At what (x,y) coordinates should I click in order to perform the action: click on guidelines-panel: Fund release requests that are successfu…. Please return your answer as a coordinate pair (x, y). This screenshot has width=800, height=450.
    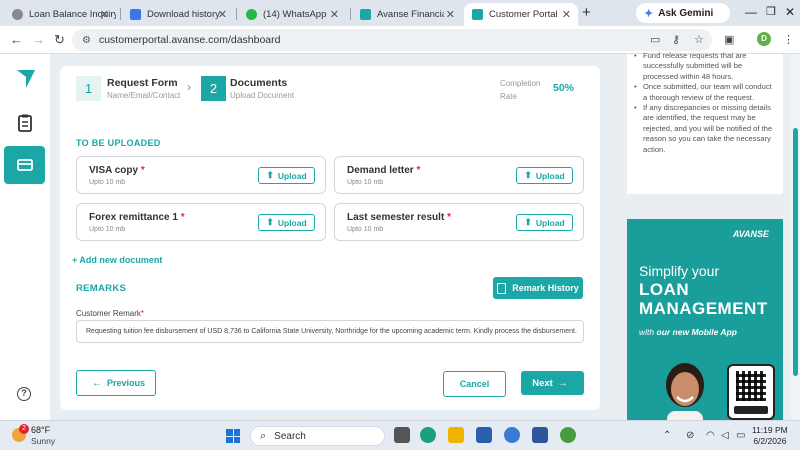
    Looking at the image, I should click on (705, 122).